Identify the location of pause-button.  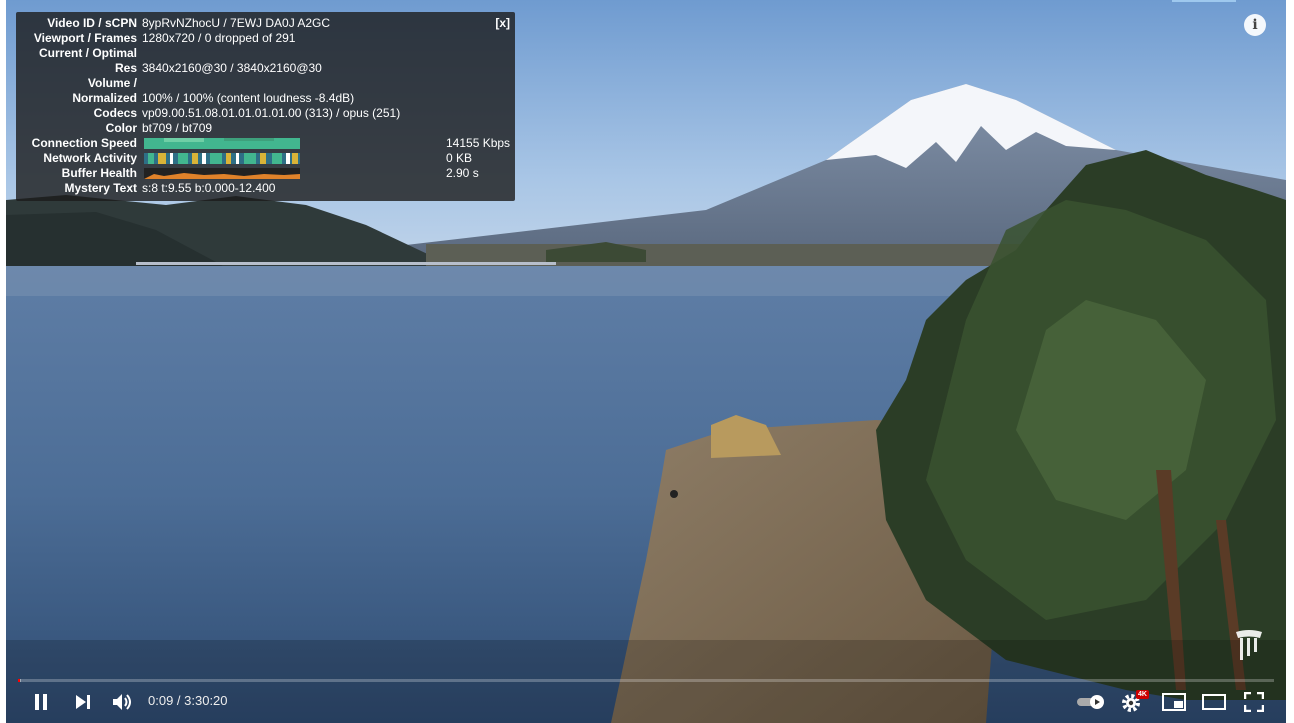
(41, 702).